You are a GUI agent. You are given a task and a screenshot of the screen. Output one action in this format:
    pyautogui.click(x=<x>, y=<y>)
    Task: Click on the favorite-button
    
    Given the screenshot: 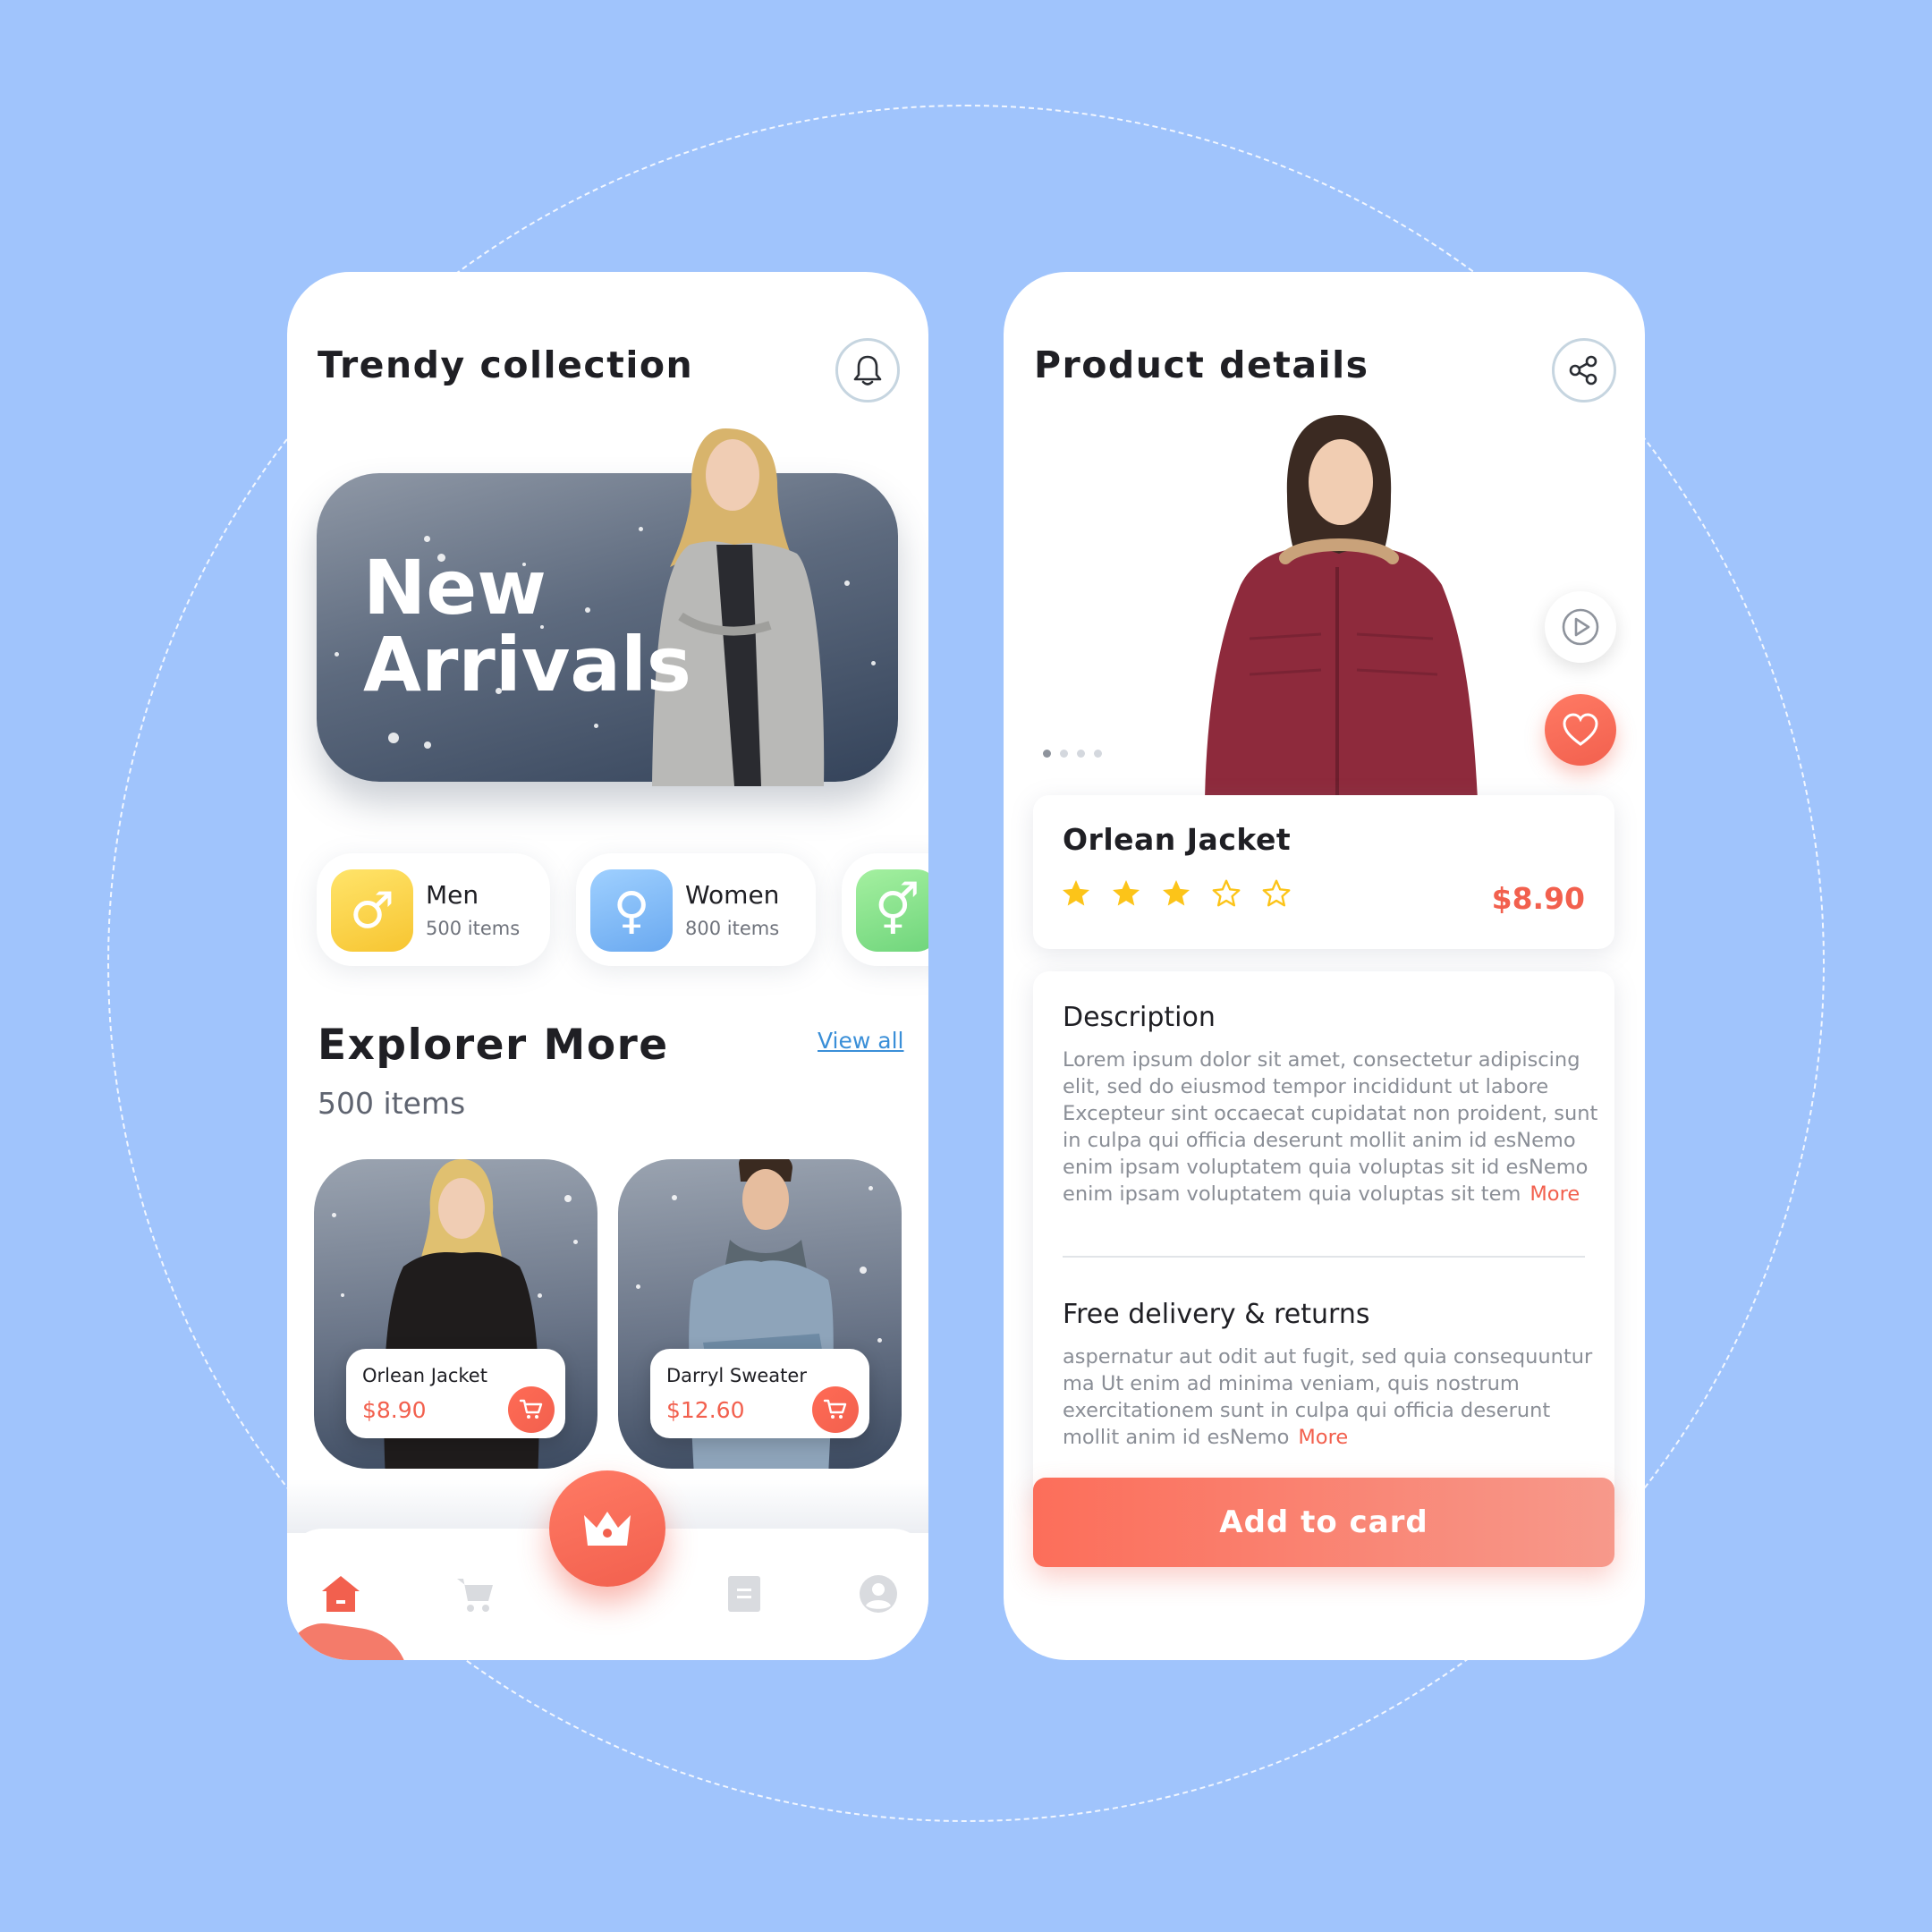 What is the action you would take?
    pyautogui.click(x=1580, y=730)
    